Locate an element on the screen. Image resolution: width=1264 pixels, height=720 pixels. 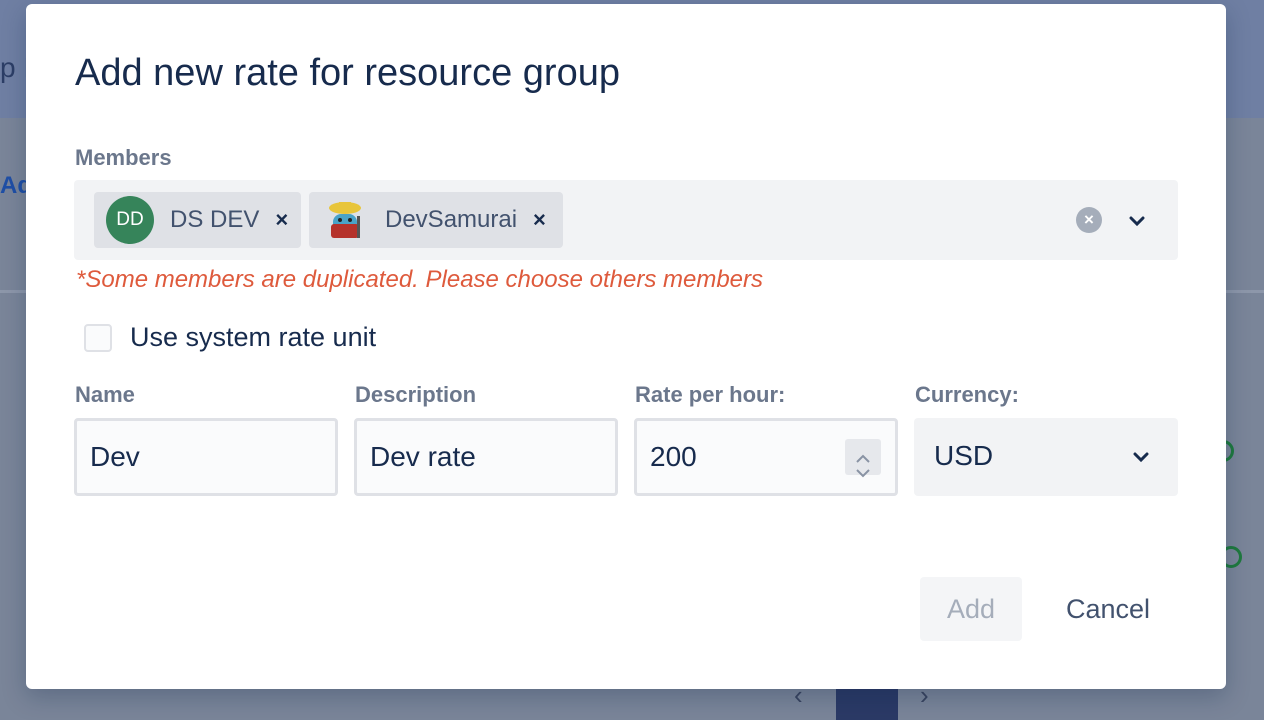
currency-label: Currency: is located at coordinates (967, 394).